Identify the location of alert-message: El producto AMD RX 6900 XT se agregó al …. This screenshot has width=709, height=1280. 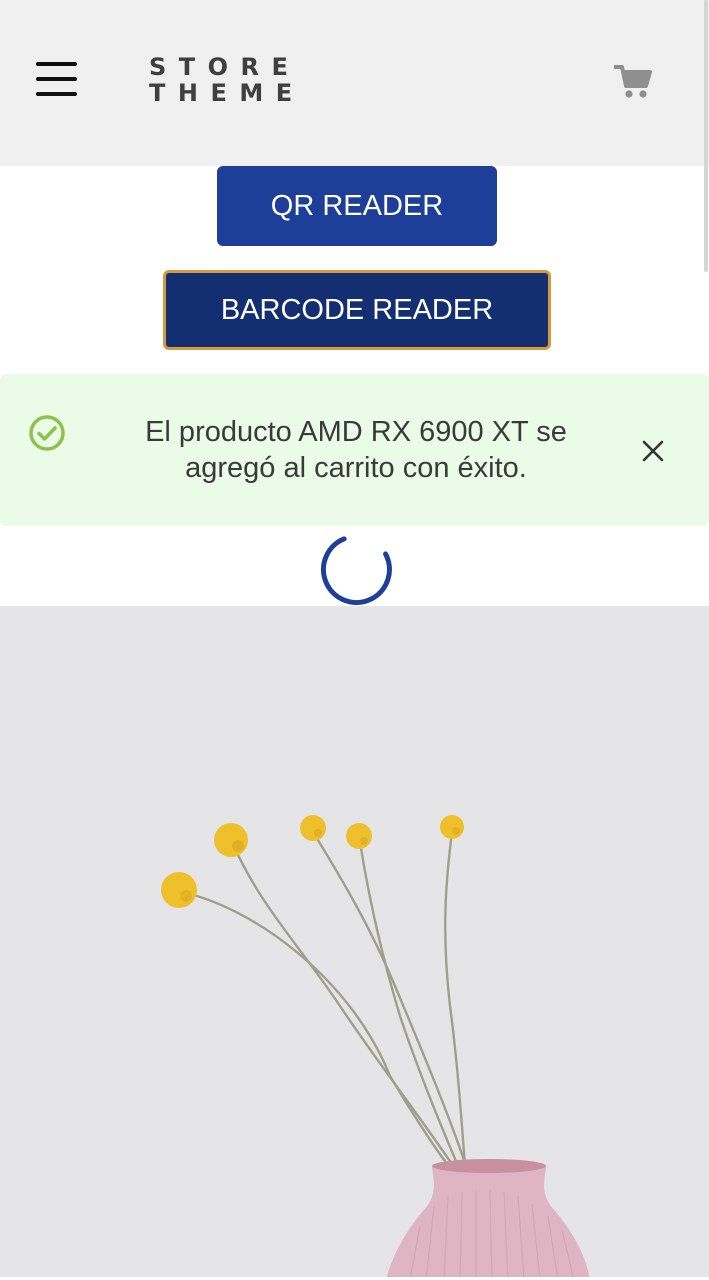
(356, 450).